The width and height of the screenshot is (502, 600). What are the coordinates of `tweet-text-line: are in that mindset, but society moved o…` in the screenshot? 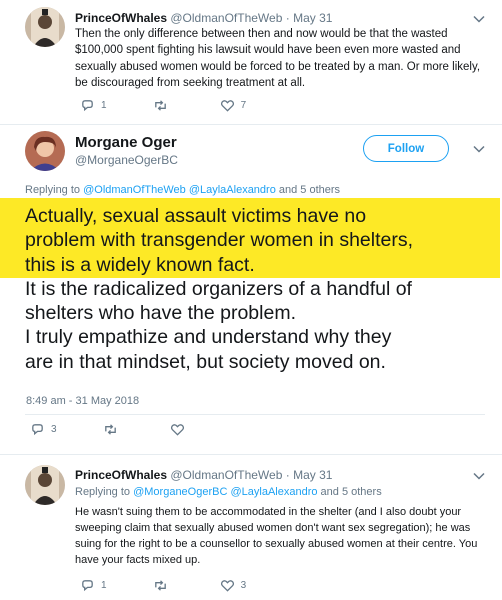 It's located at (205, 361).